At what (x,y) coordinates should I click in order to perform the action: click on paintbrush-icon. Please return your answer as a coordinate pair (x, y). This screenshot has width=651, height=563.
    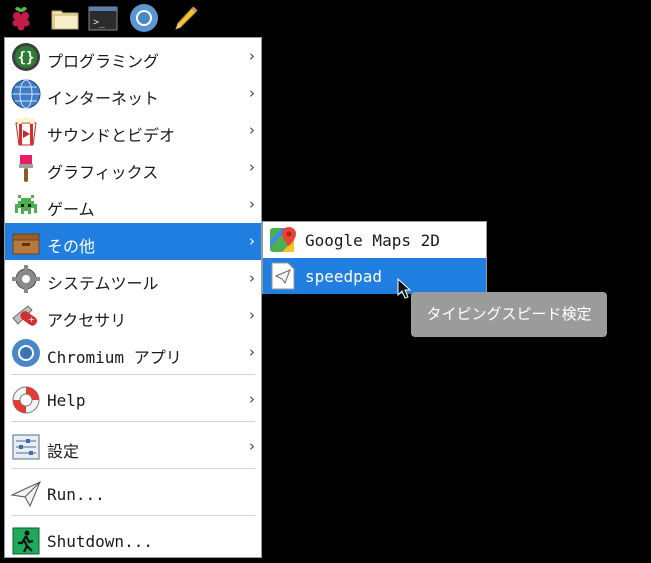
    Looking at the image, I should click on (26, 168).